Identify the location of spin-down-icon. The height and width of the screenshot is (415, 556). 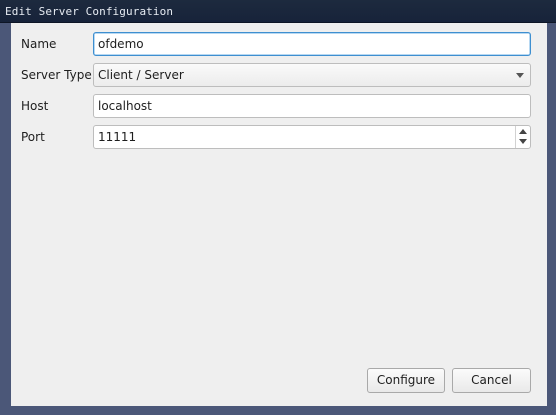
(523, 141).